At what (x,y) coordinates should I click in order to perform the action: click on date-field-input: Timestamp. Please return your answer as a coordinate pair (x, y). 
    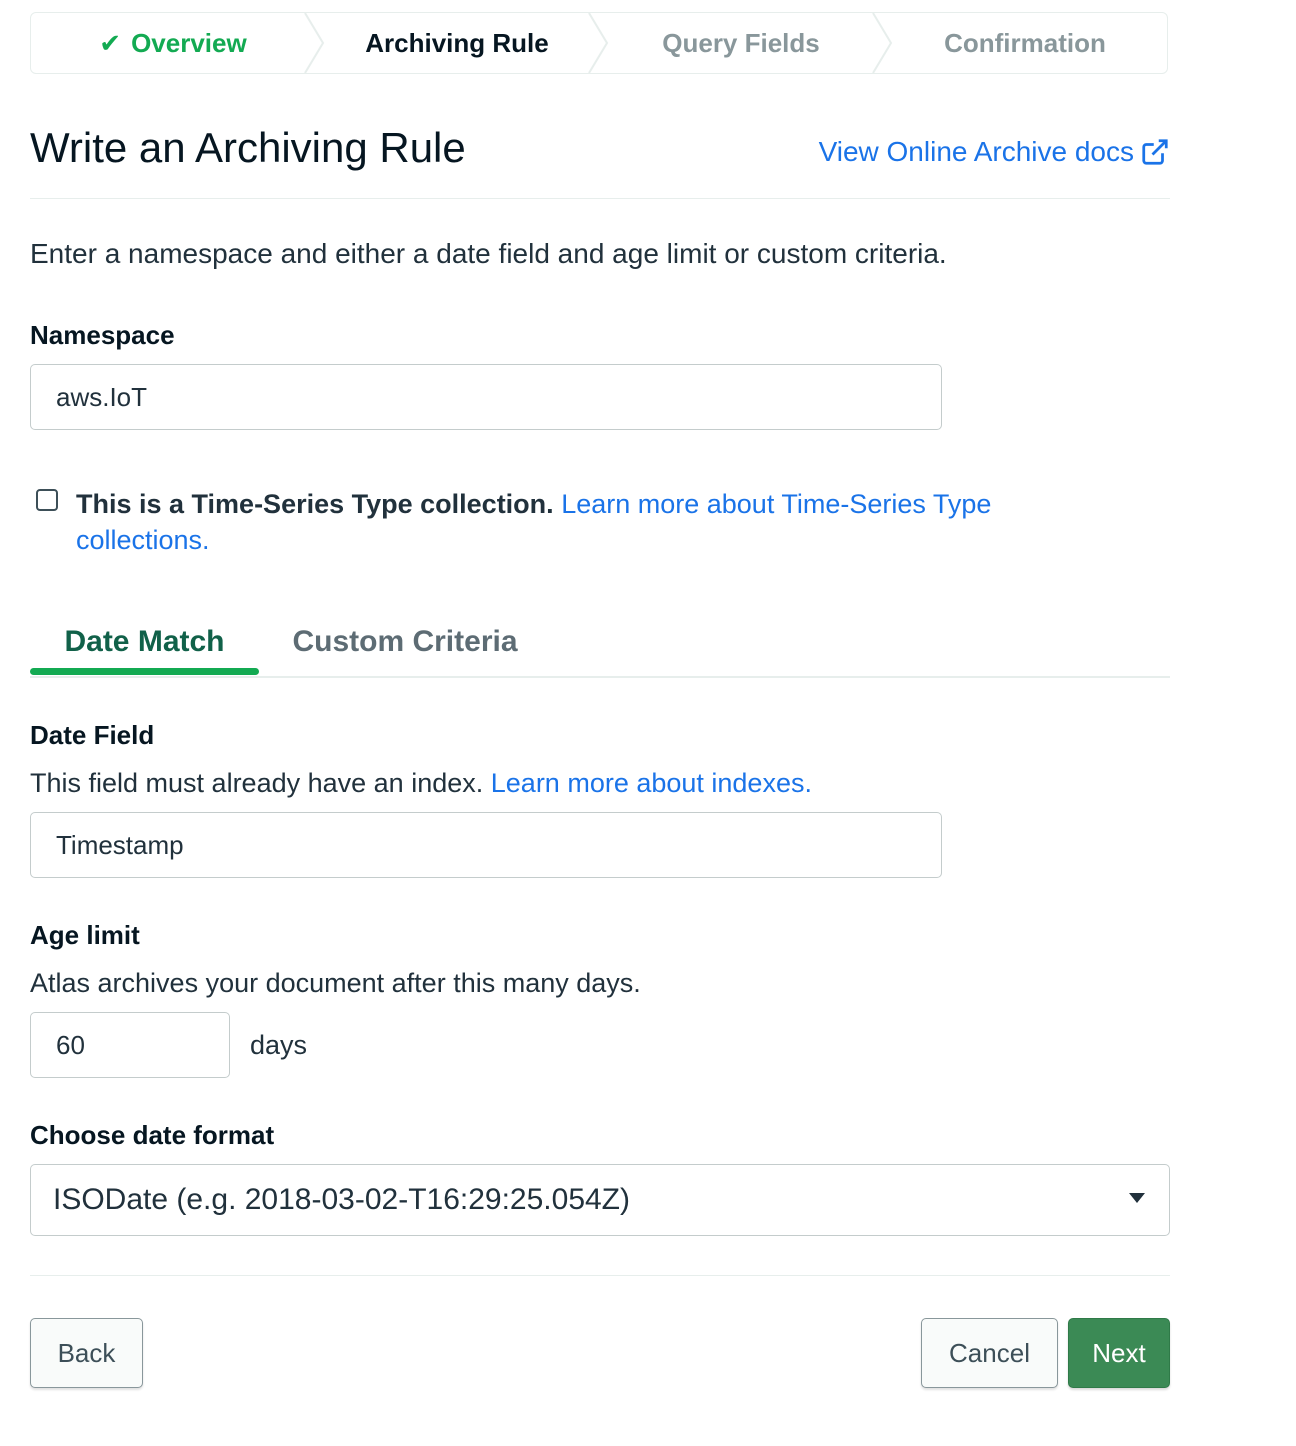
    Looking at the image, I should click on (486, 845).